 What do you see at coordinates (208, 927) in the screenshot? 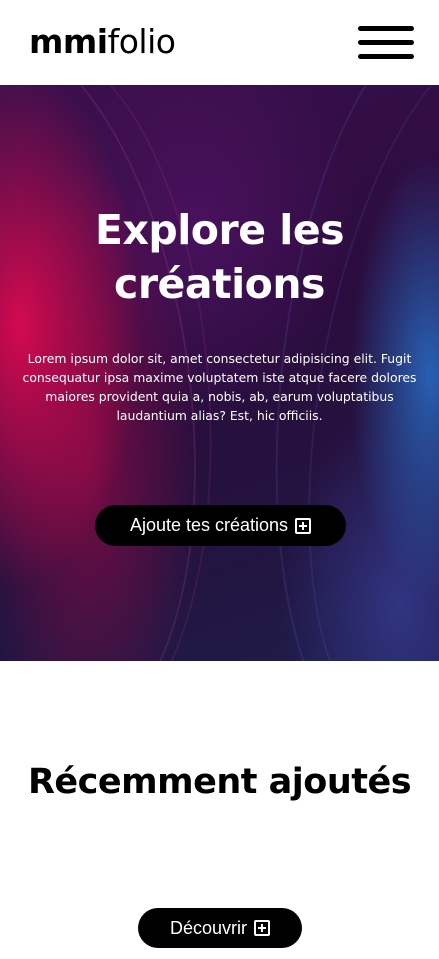
I see `discover-label: Découvrir` at bounding box center [208, 927].